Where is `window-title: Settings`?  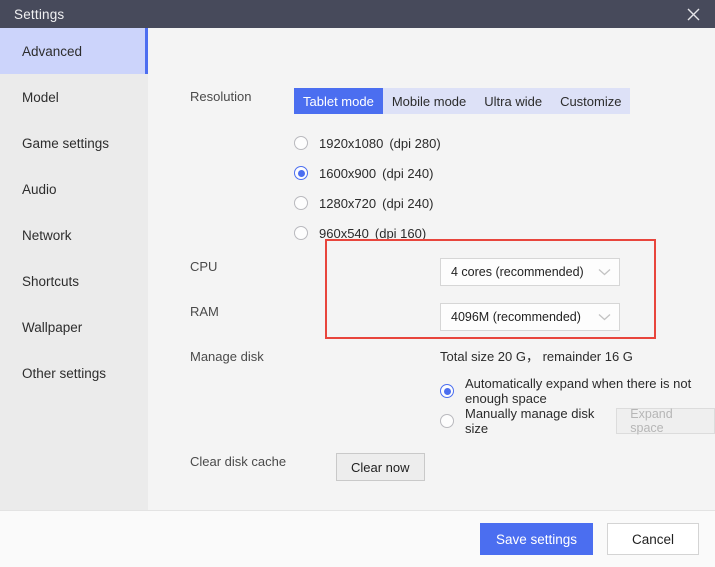 window-title: Settings is located at coordinates (39, 14).